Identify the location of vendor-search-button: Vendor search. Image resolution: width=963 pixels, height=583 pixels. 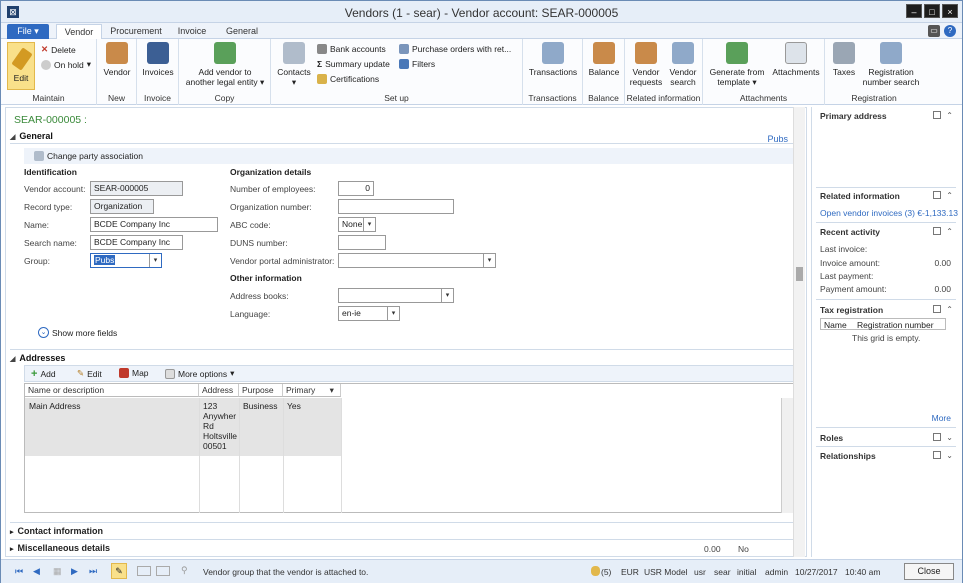
(683, 64).